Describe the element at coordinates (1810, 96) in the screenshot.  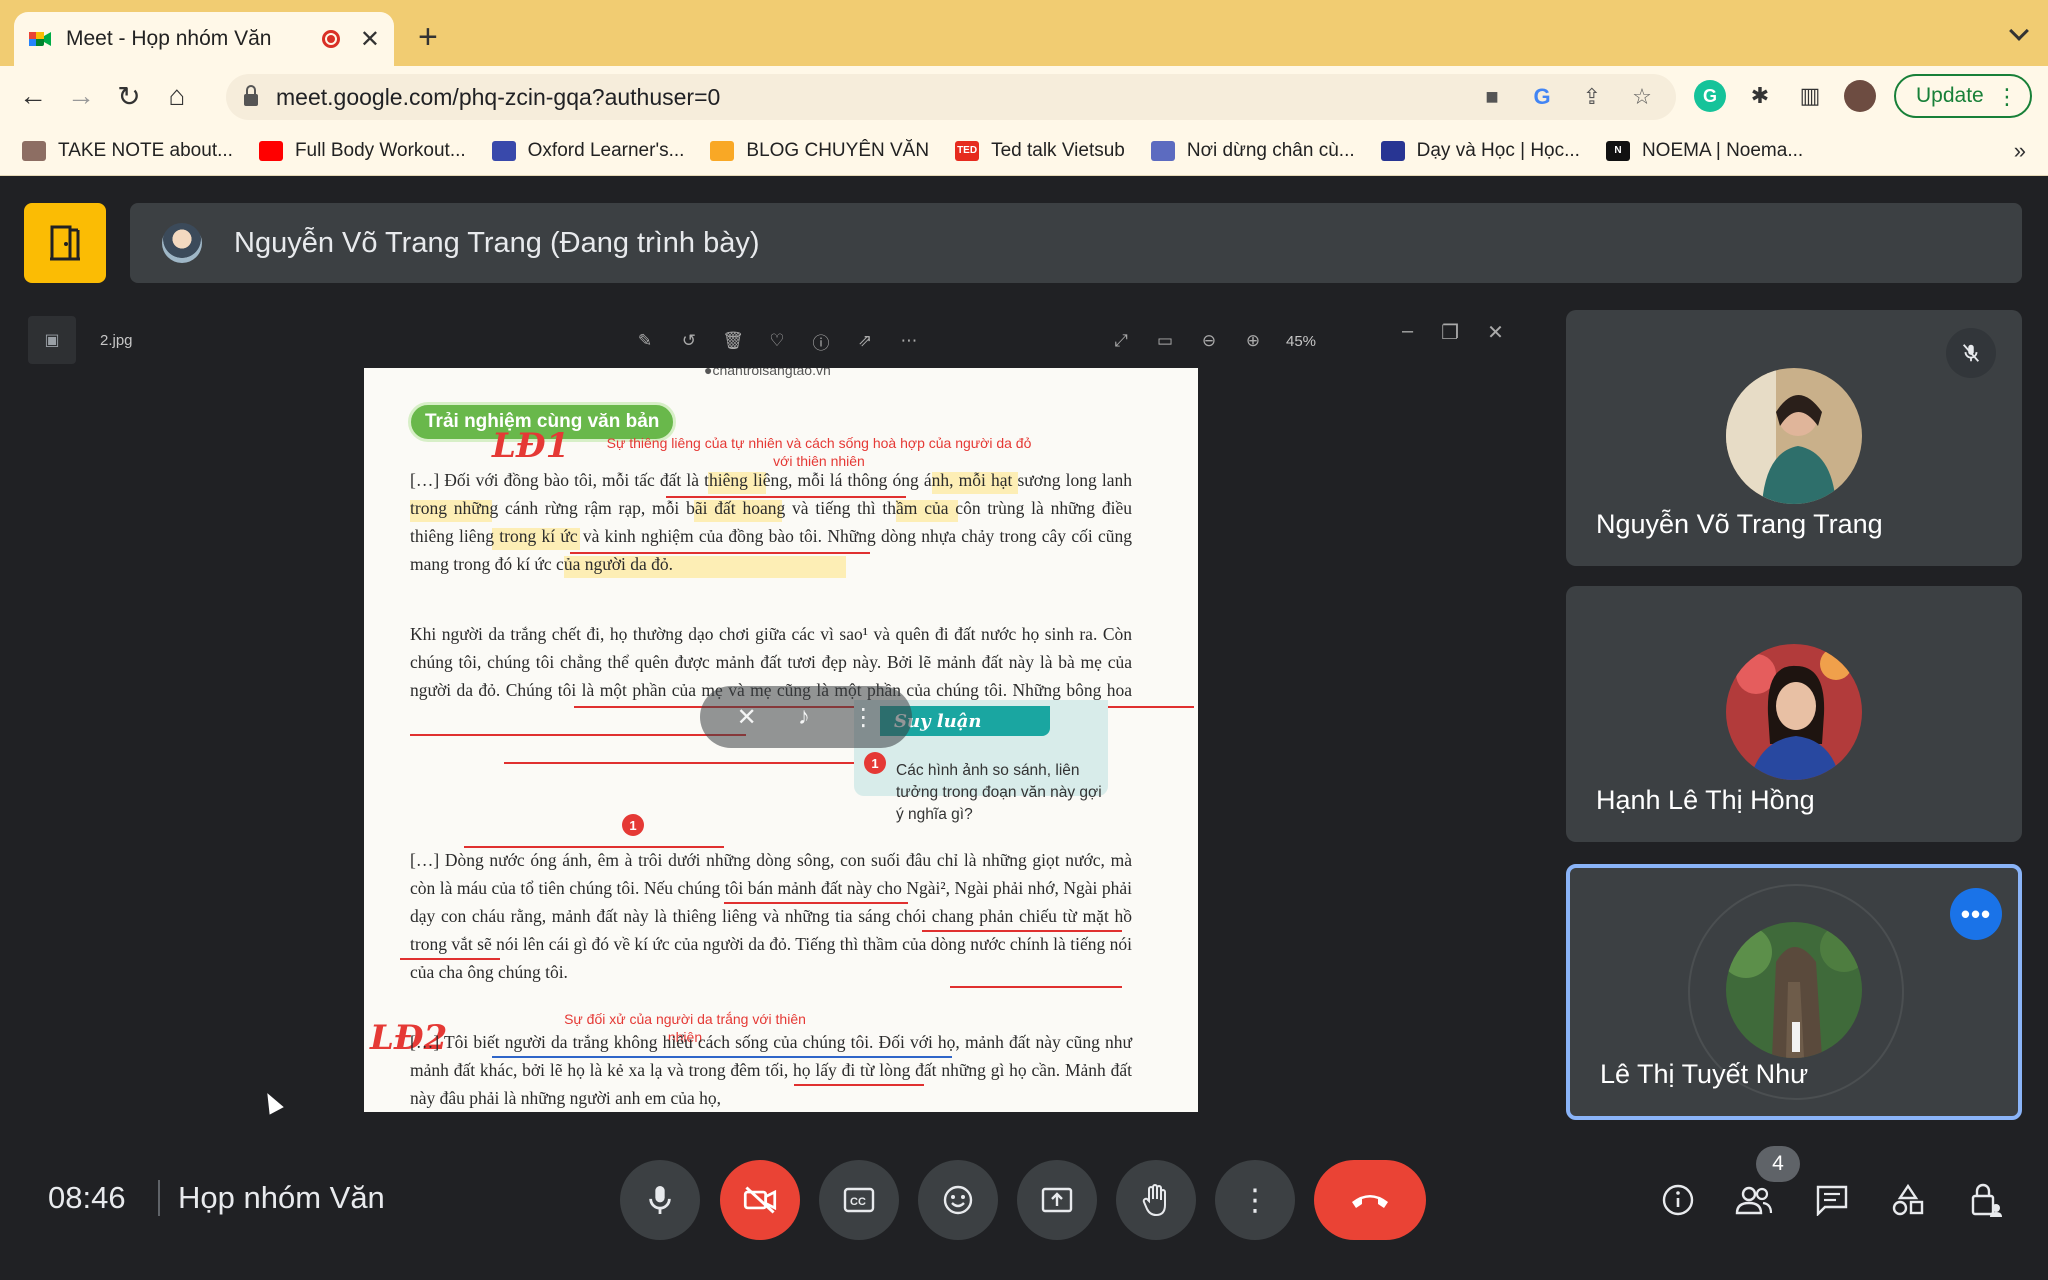
I see `side-panel-icon: ▥` at that location.